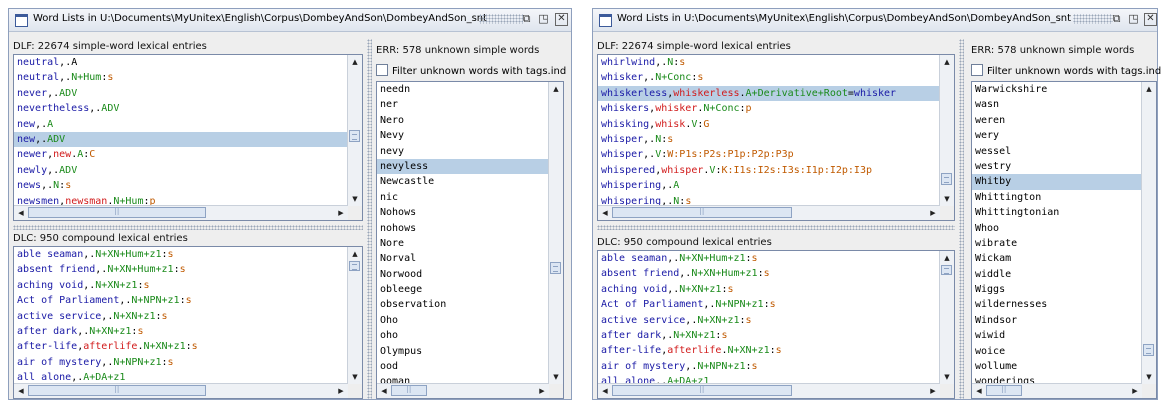 The width and height of the screenshot is (1164, 405). Describe the element at coordinates (463, 197) in the screenshot. I see `unknown-word-item: nic` at that location.